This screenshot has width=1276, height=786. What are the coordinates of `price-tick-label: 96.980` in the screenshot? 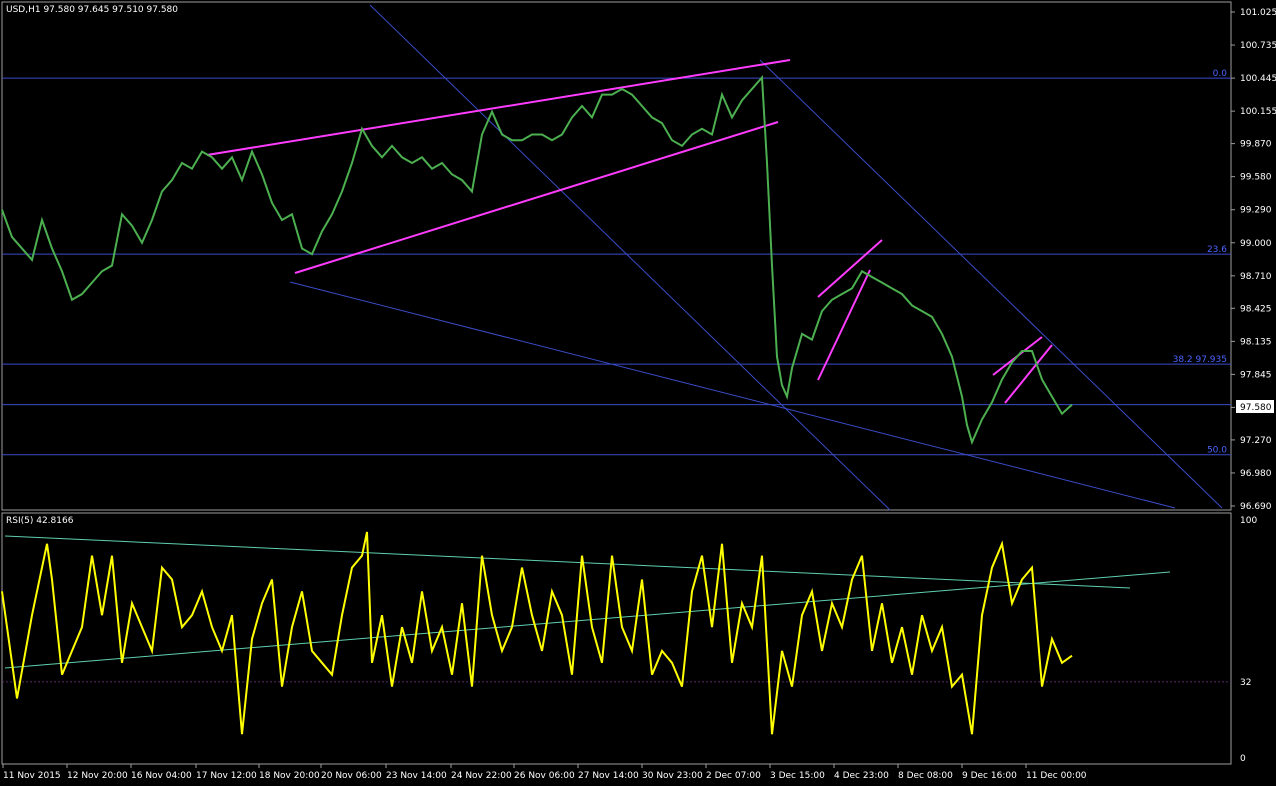 It's located at (1256, 474).